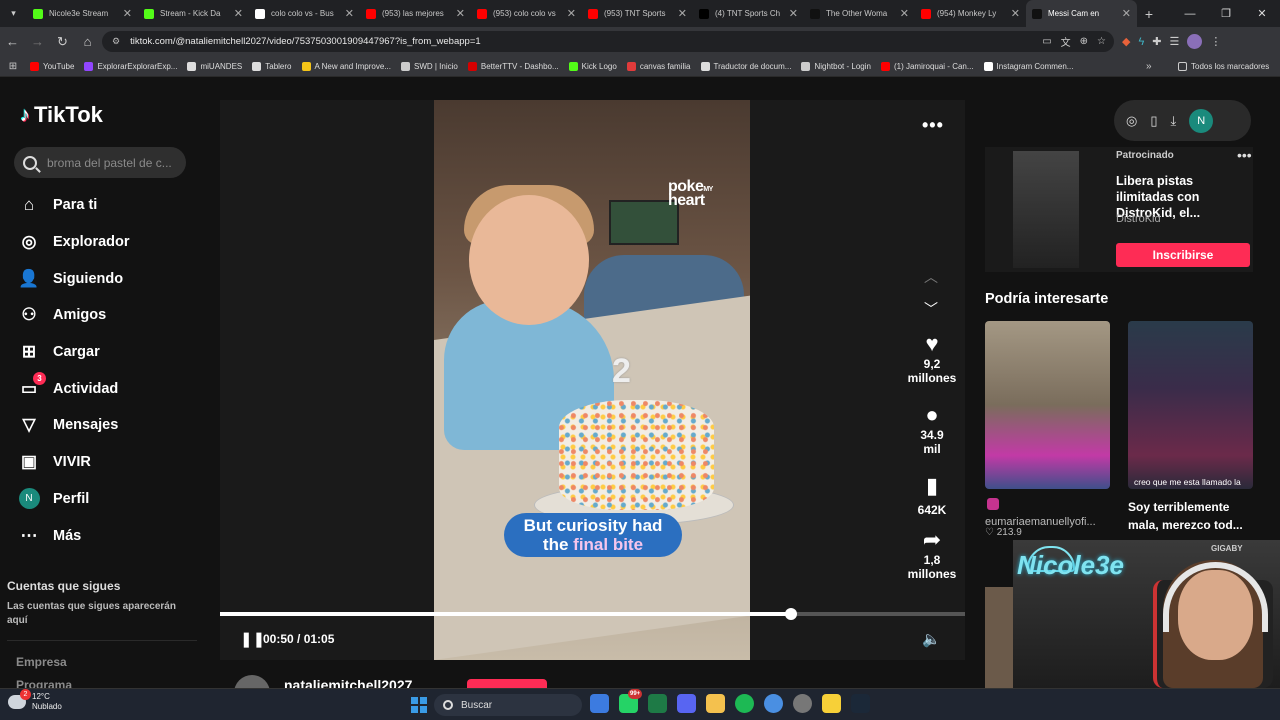 The height and width of the screenshot is (720, 1280). Describe the element at coordinates (52, 66) in the screenshot. I see `bookmark-item: YouTube` at that location.